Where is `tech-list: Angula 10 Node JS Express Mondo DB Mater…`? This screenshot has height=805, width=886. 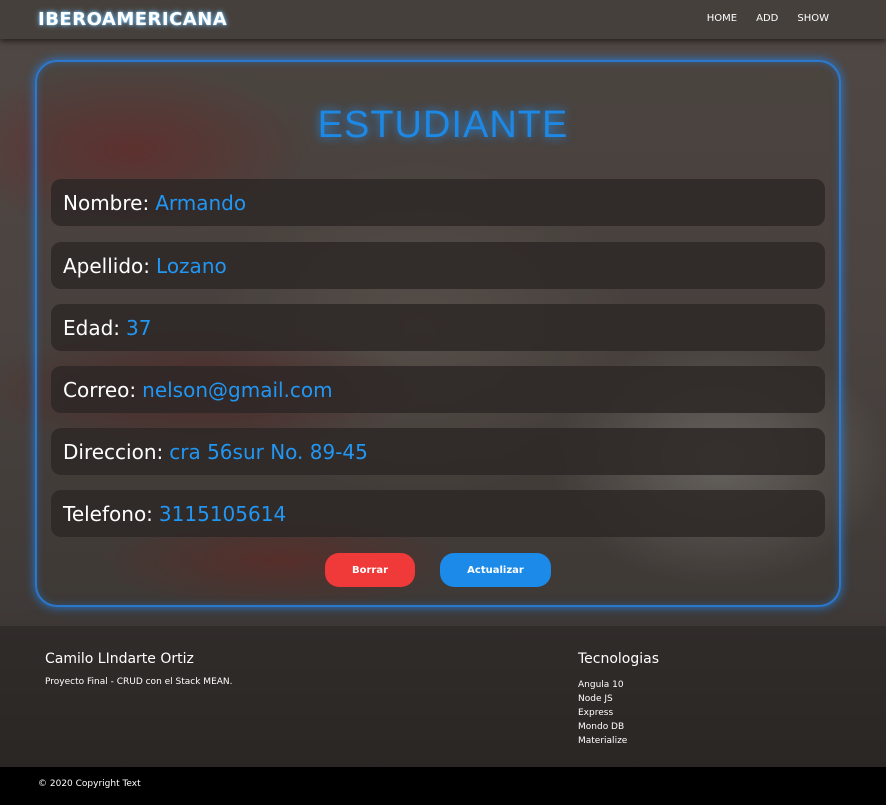
tech-list: Angula 10 Node JS Express Mondo DB Mater… is located at coordinates (602, 713).